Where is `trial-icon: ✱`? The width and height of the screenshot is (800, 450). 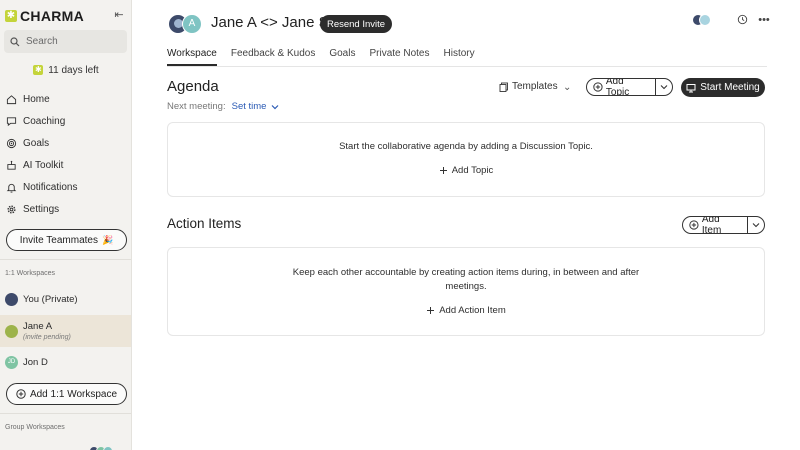
trial-icon: ✱ is located at coordinates (38, 70).